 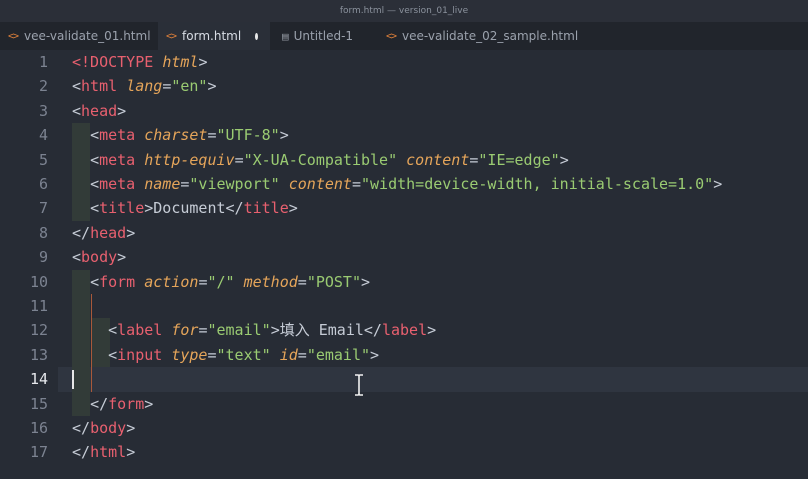 I want to click on code-token: method, so click(x=270, y=281).